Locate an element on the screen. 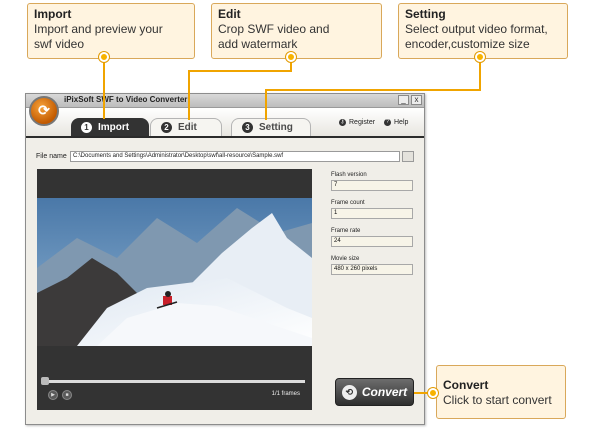  tab-edit-label: Edit is located at coordinates (187, 127).